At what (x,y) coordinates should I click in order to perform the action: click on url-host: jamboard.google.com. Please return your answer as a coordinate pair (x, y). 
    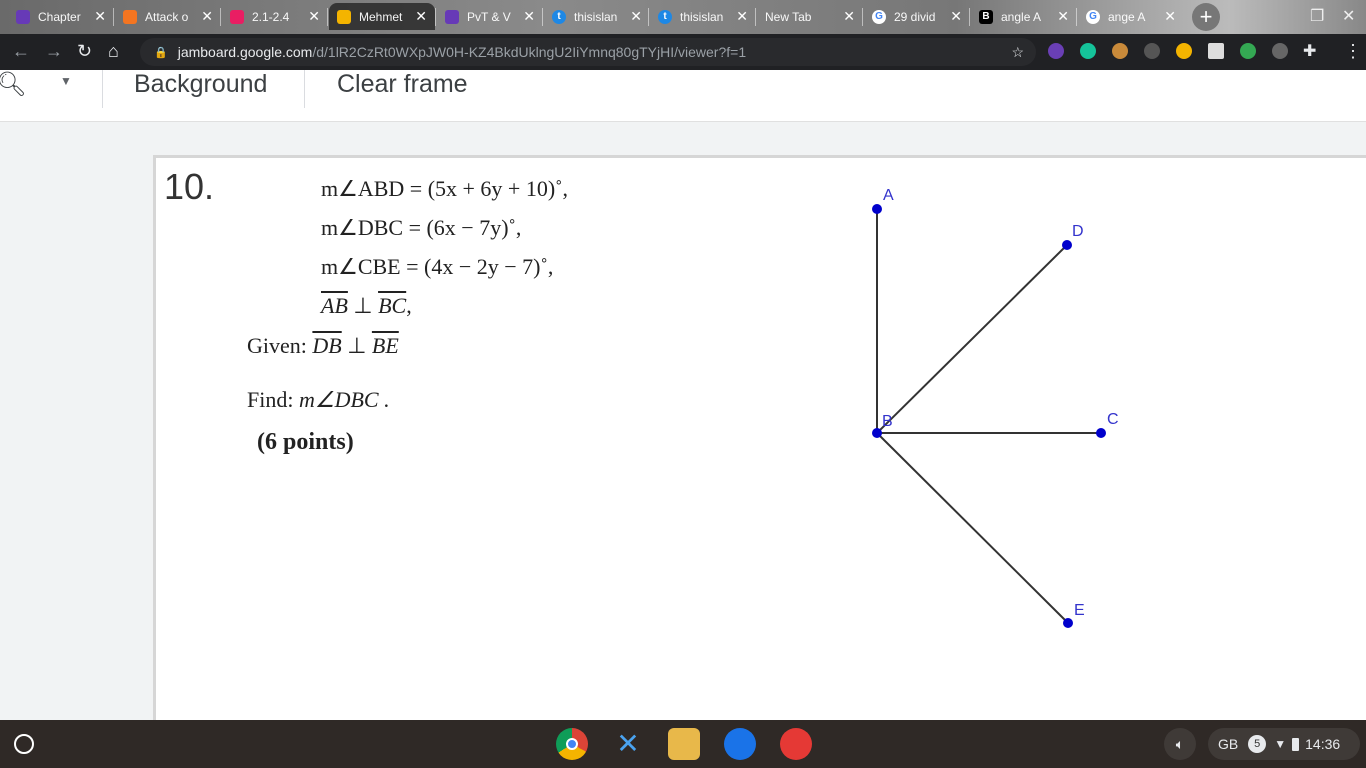
    Looking at the image, I should click on (245, 52).